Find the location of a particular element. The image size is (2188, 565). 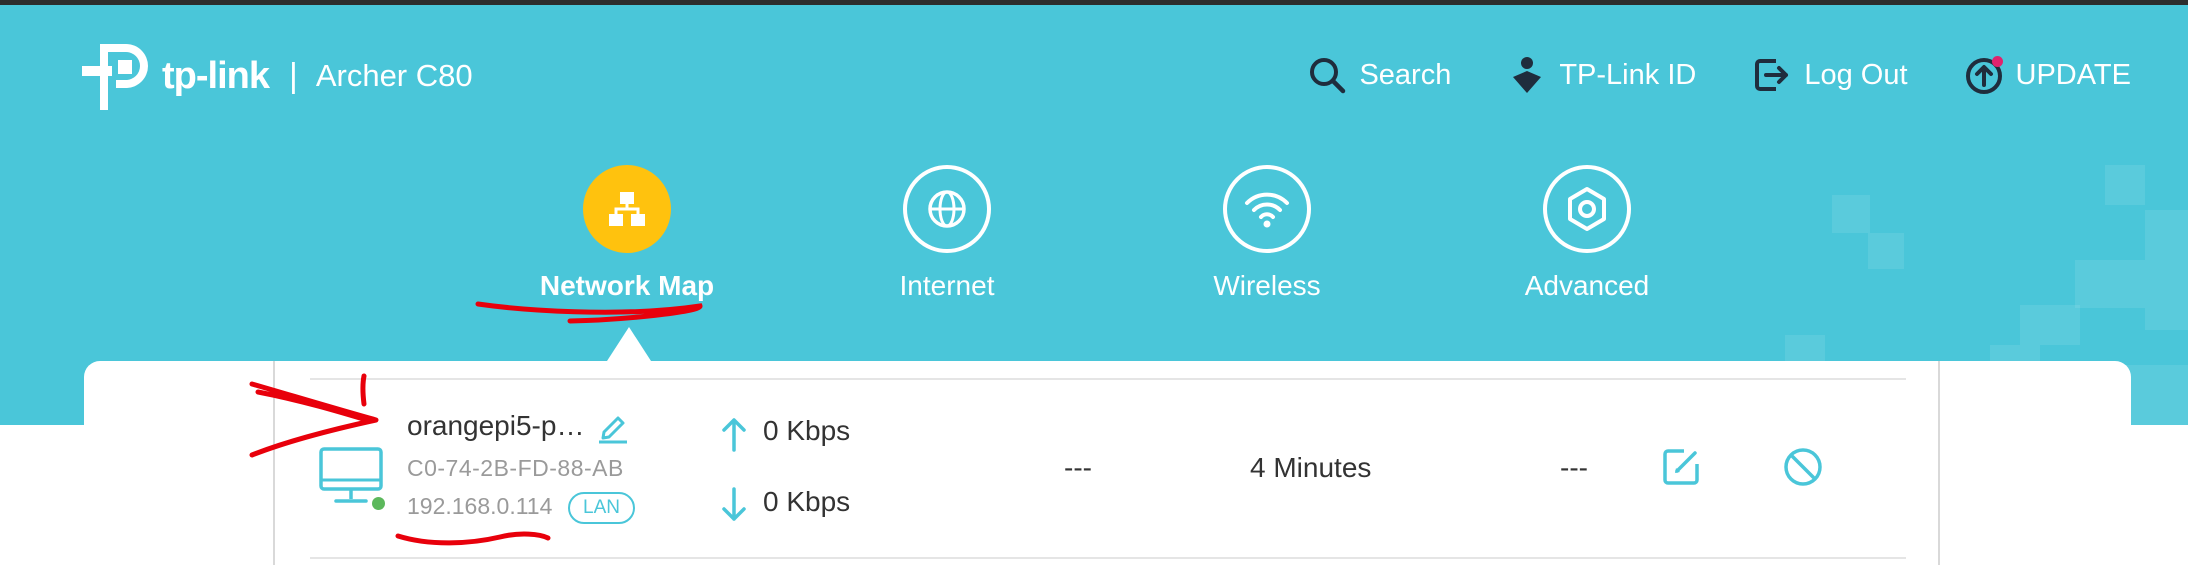

top-action-bar: Search TP-Link ID Log Out UPDATE is located at coordinates (1691, 75).